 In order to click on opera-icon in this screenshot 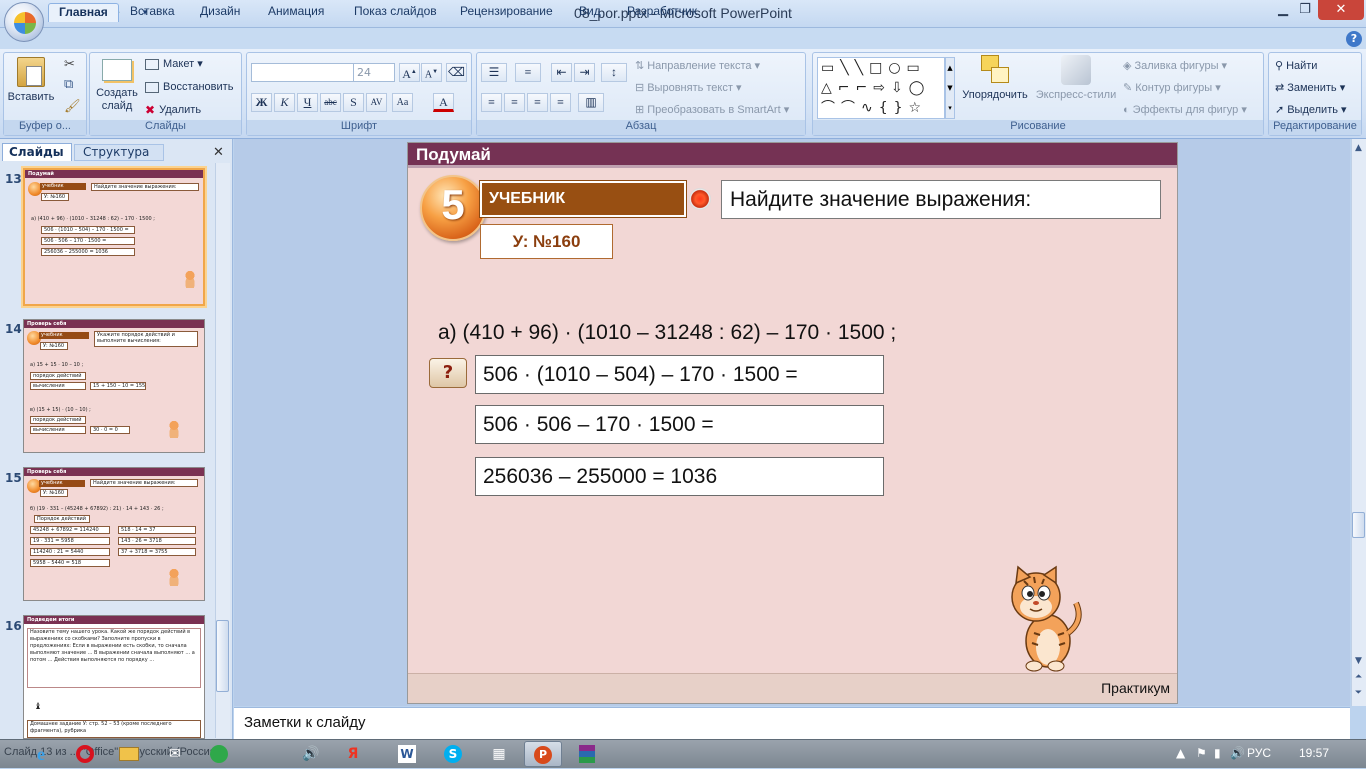, I will do `click(85, 754)`.